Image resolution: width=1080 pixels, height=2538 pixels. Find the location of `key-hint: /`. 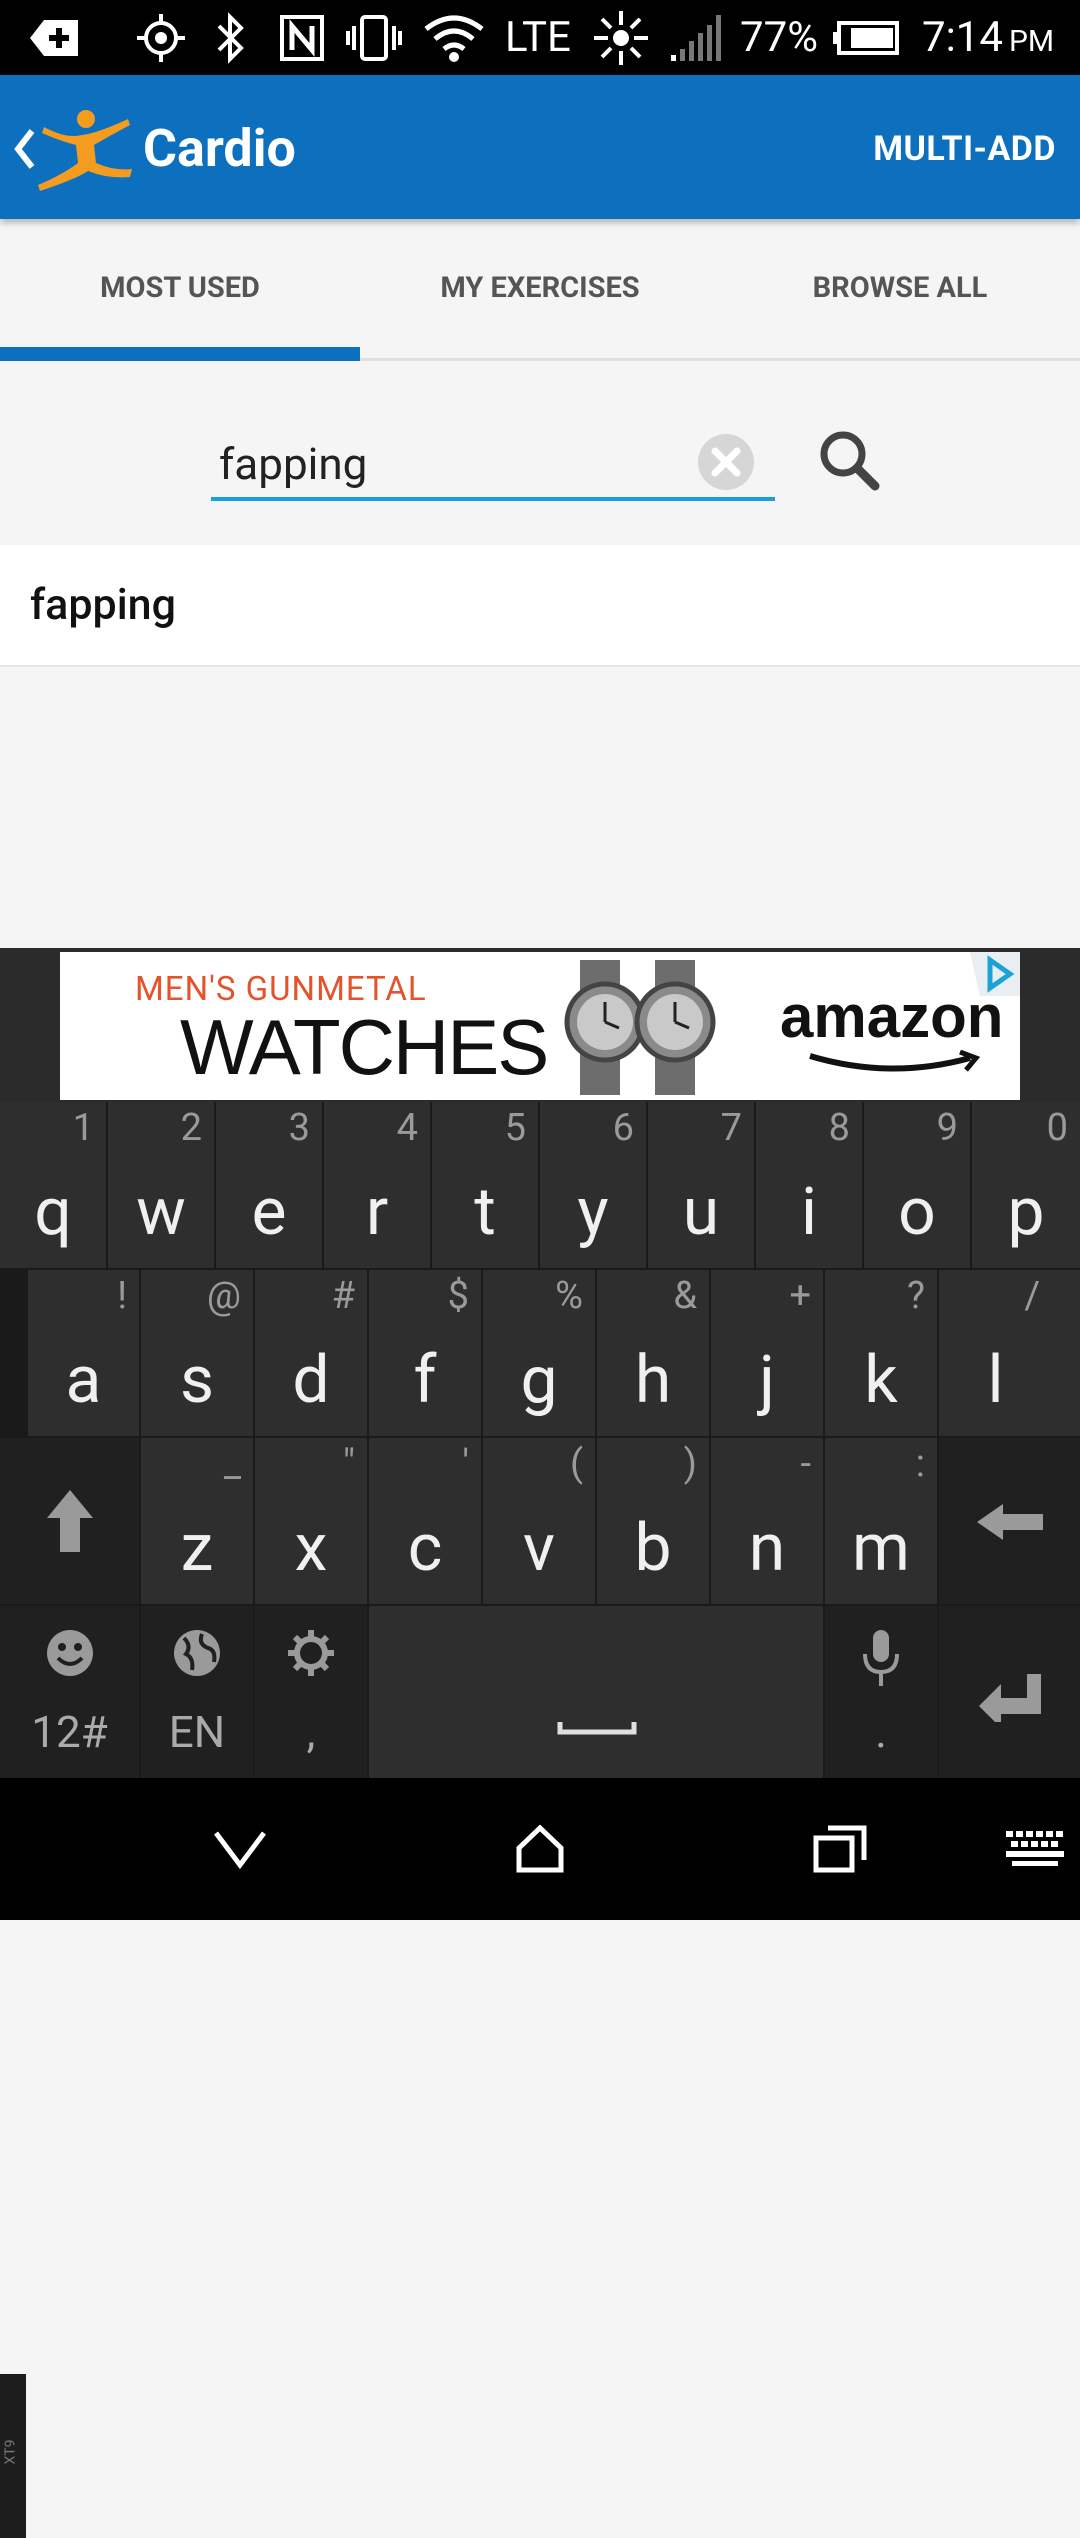

key-hint: / is located at coordinates (1032, 1296).